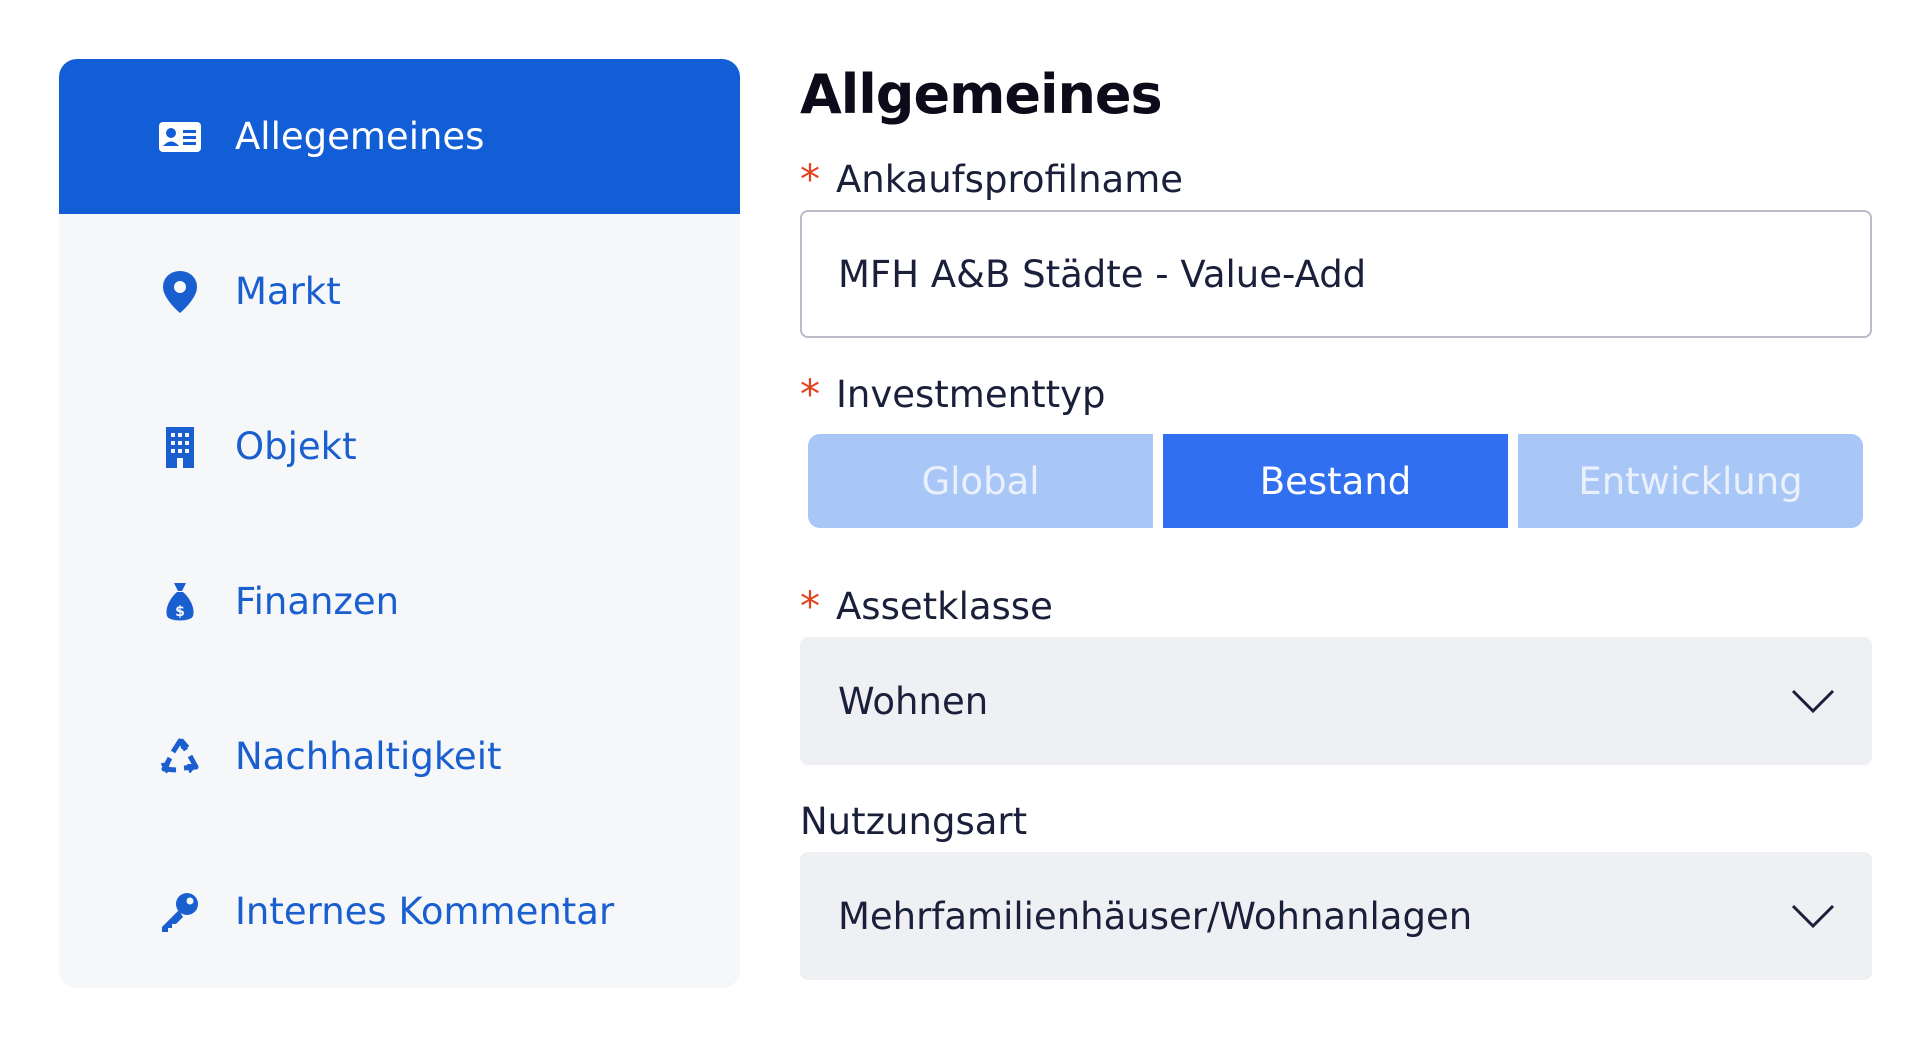 Image resolution: width=1920 pixels, height=1043 pixels. I want to click on profile-name-label-text: Ankaufsprofilname, so click(1010, 179).